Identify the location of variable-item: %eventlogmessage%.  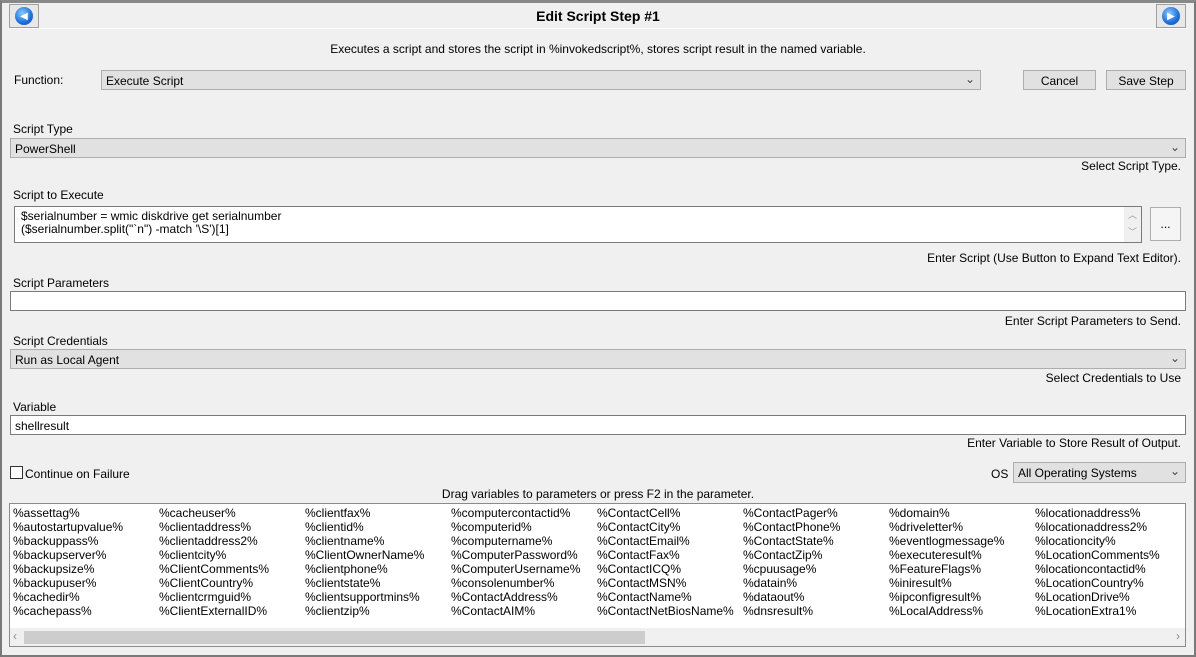
(946, 541).